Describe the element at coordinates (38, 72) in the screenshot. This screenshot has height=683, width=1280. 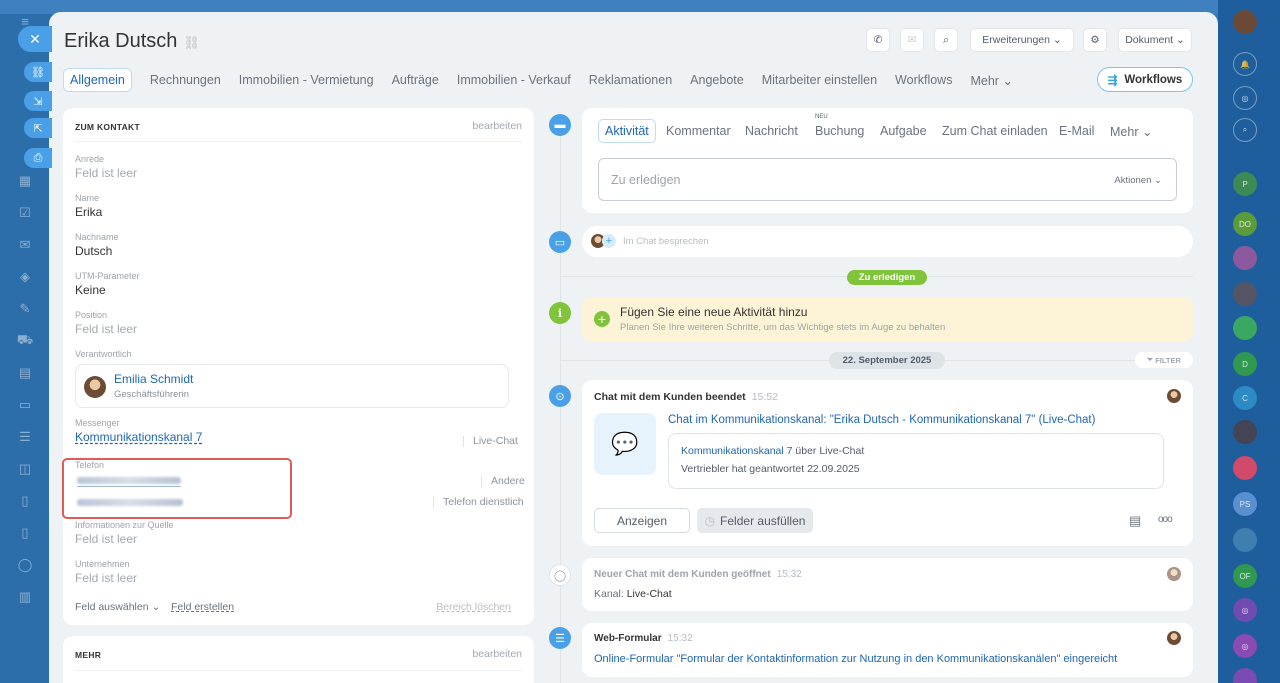
I see `copy-link-tab-icon: ⛓` at that location.